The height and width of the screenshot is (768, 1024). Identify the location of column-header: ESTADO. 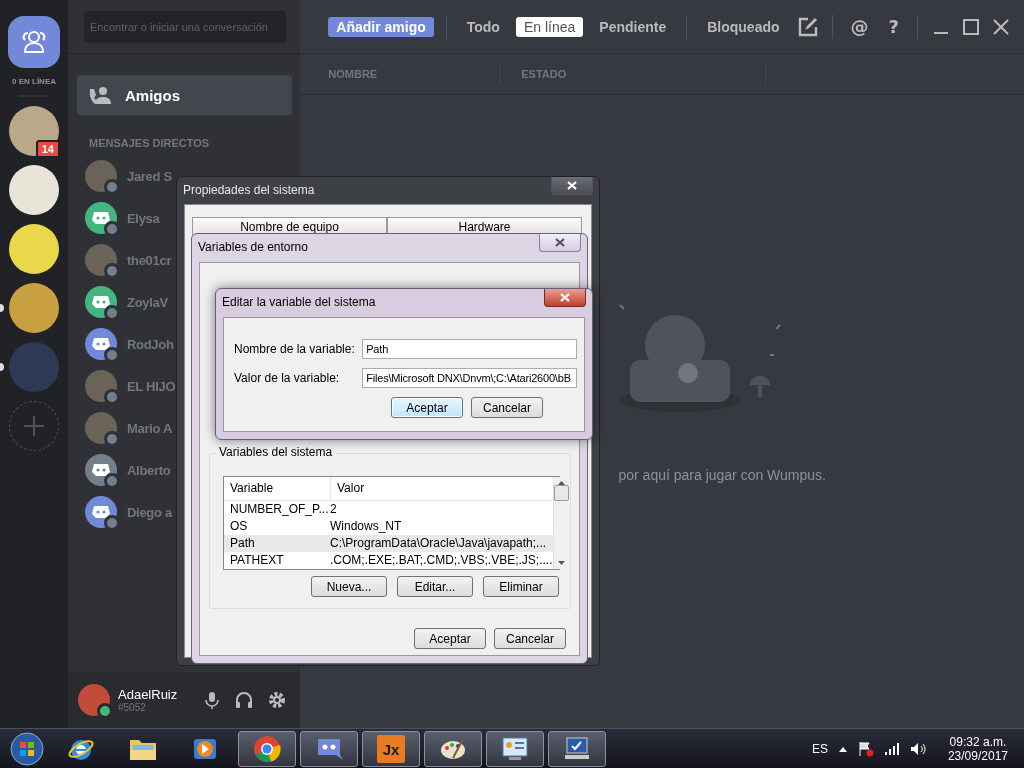
(633, 74).